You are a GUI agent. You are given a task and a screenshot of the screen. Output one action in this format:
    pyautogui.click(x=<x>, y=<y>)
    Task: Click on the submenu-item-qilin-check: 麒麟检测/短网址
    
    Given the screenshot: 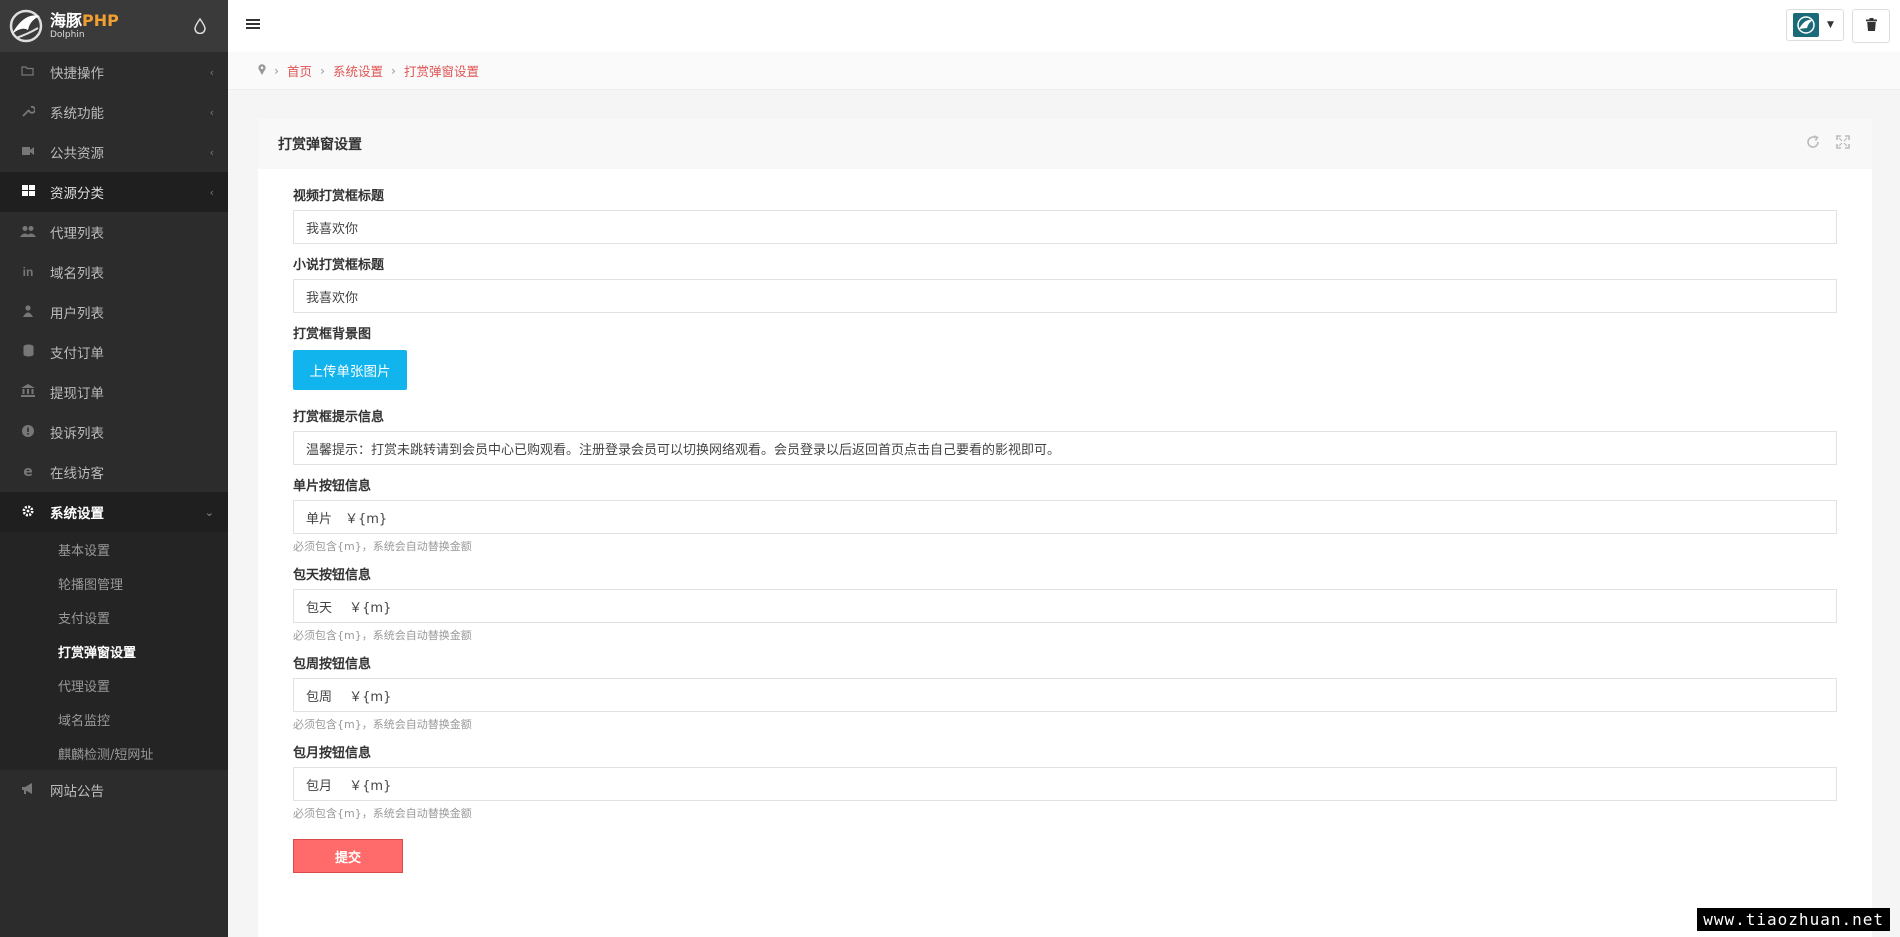 What is the action you would take?
    pyautogui.click(x=114, y=753)
    